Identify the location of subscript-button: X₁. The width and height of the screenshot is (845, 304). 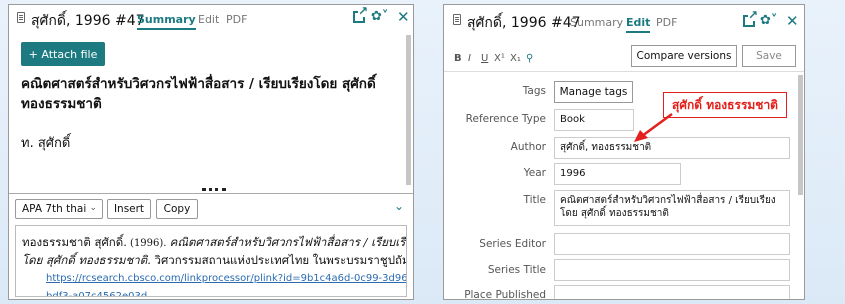
(515, 58).